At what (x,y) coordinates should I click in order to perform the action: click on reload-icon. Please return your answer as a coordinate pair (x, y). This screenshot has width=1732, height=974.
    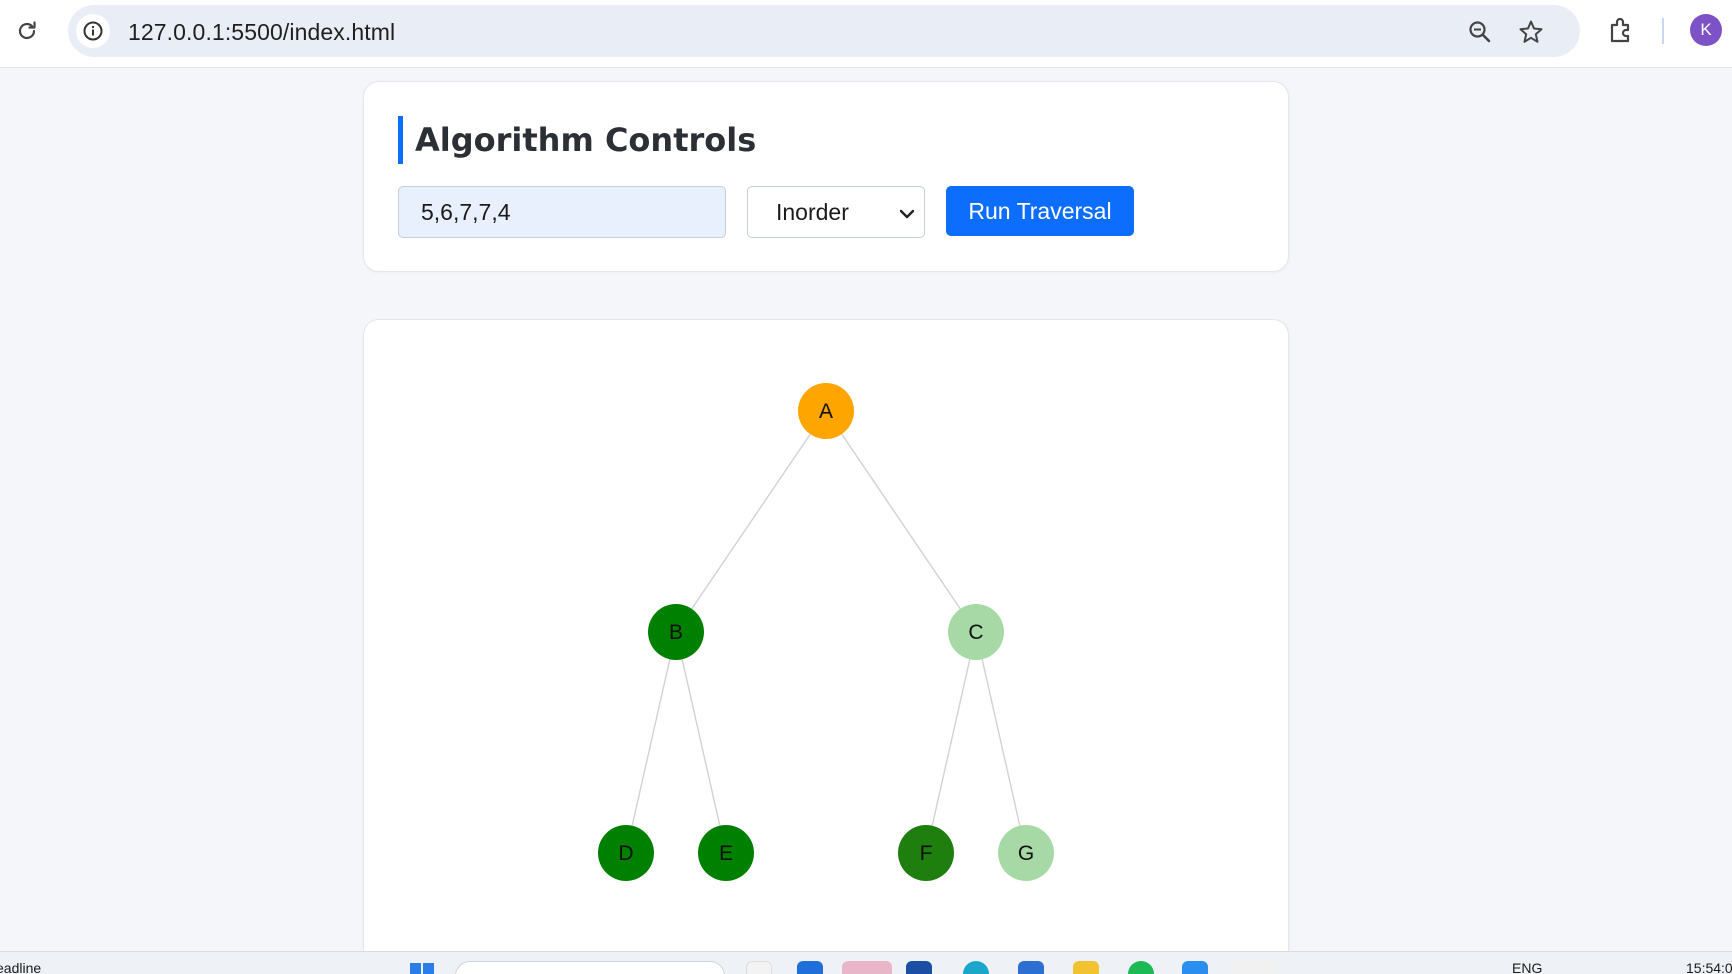
    Looking at the image, I should click on (27, 31).